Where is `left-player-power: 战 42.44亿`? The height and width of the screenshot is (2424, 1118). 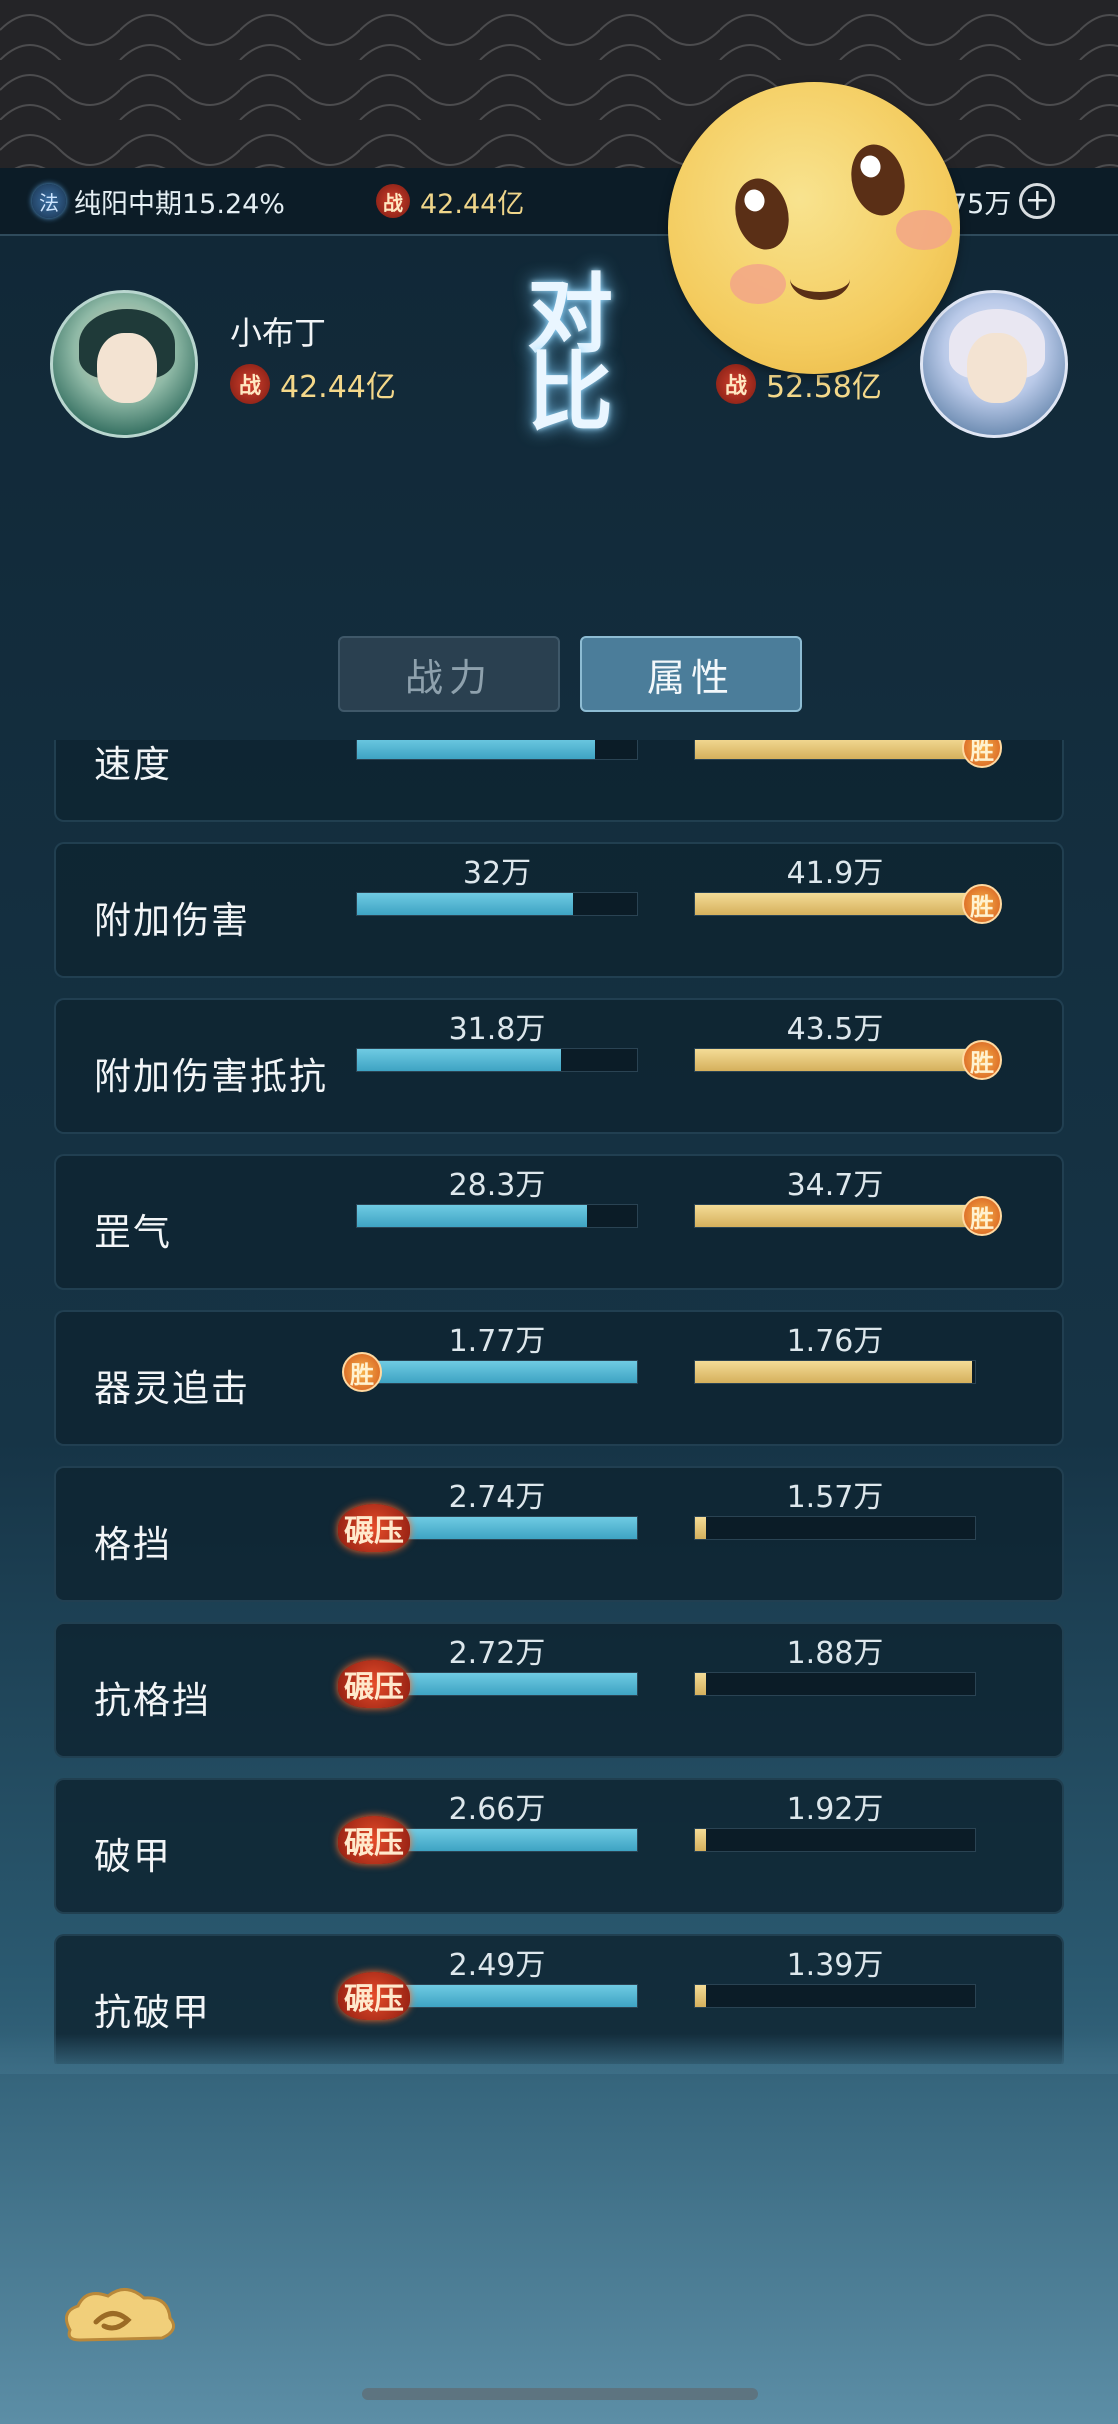 left-player-power: 战 42.44亿 is located at coordinates (313, 384).